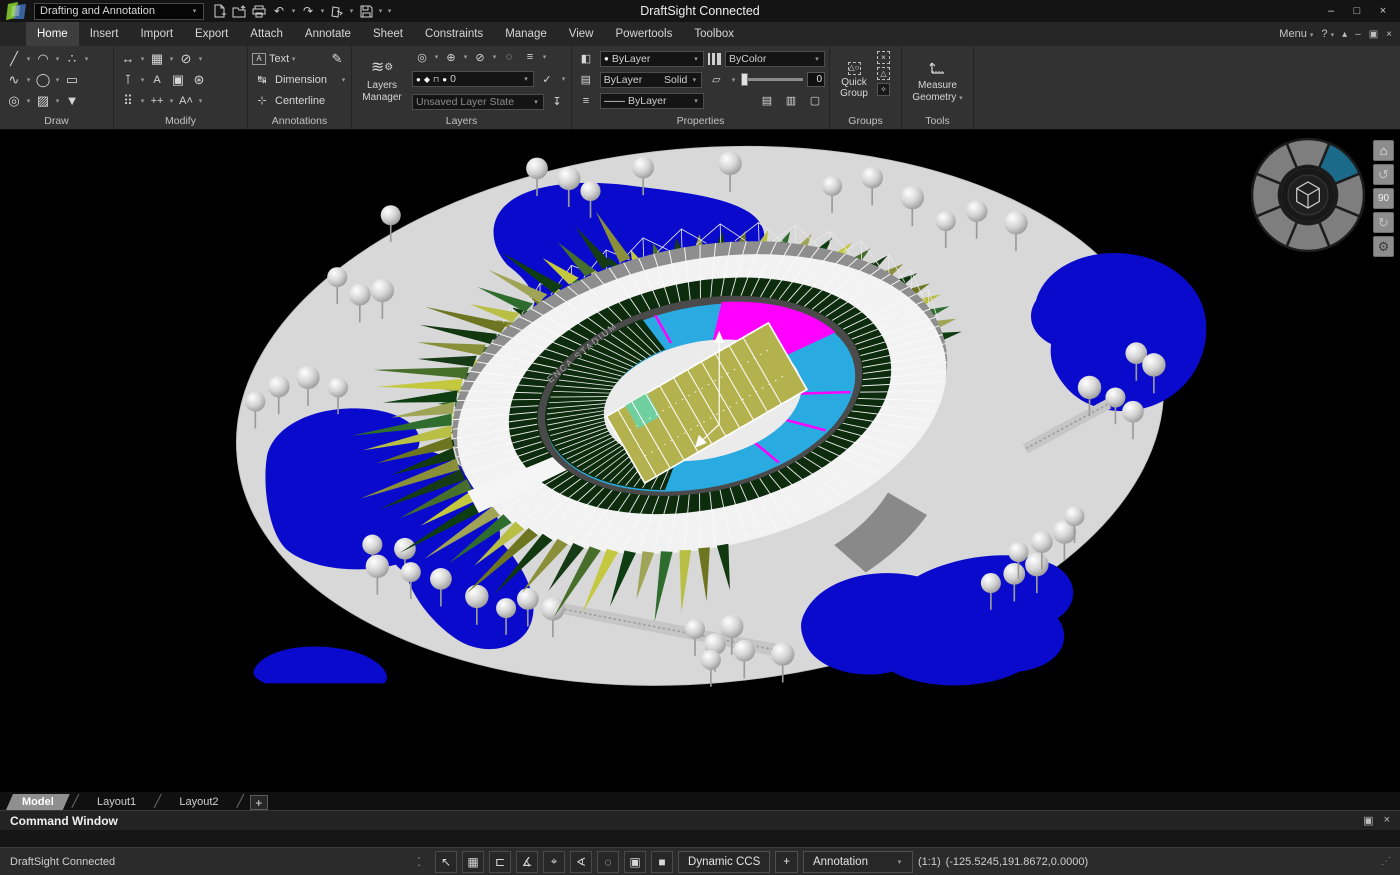  I want to click on minimize-button: –, so click(1331, 11).